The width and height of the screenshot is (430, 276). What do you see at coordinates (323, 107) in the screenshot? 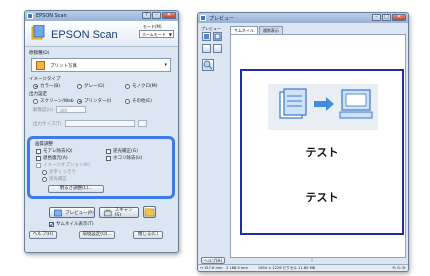
I see `document-to-pc-illustration` at bounding box center [323, 107].